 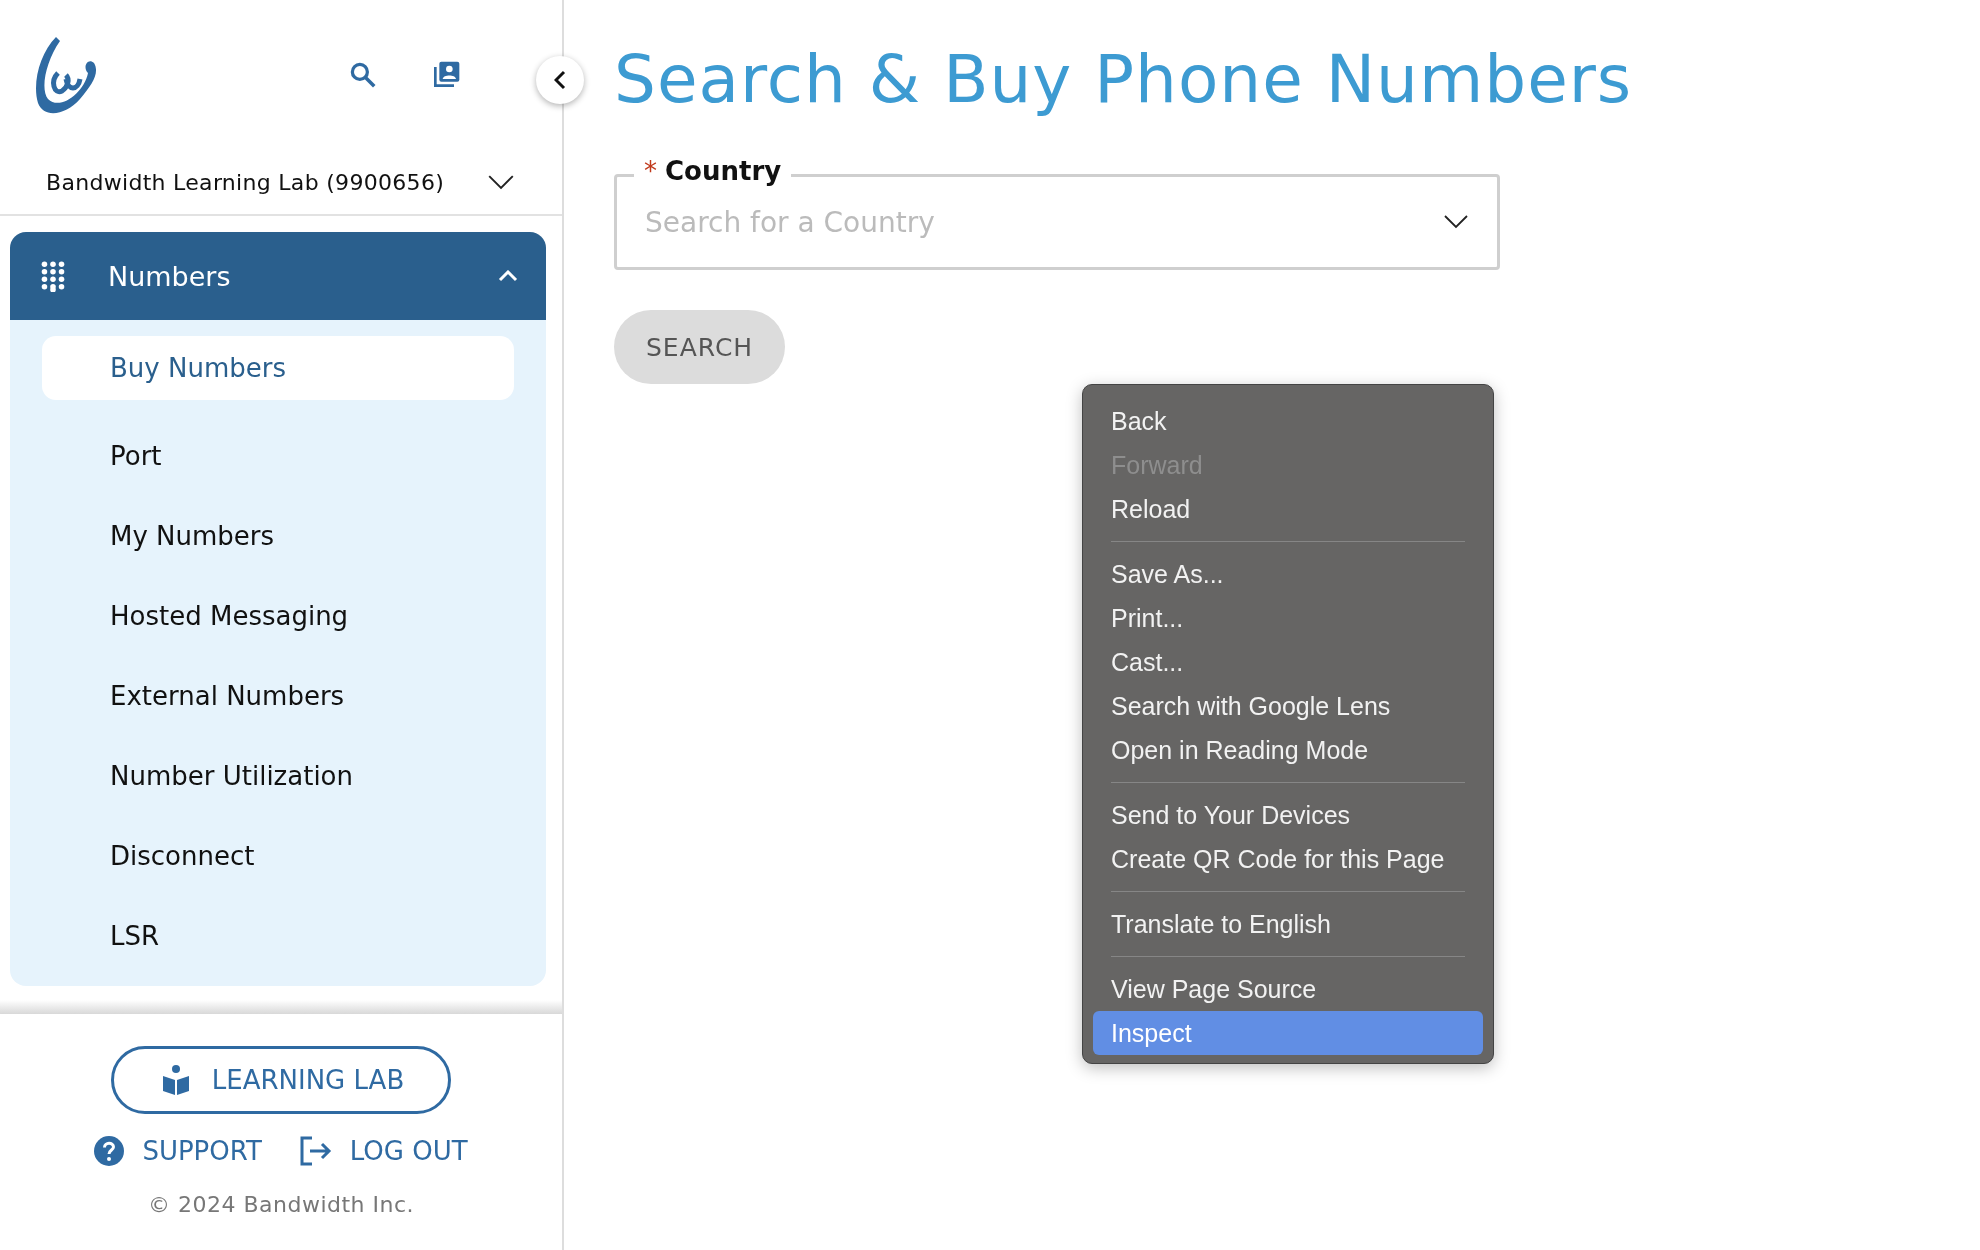 I want to click on menu-item: Back, so click(x=1288, y=421).